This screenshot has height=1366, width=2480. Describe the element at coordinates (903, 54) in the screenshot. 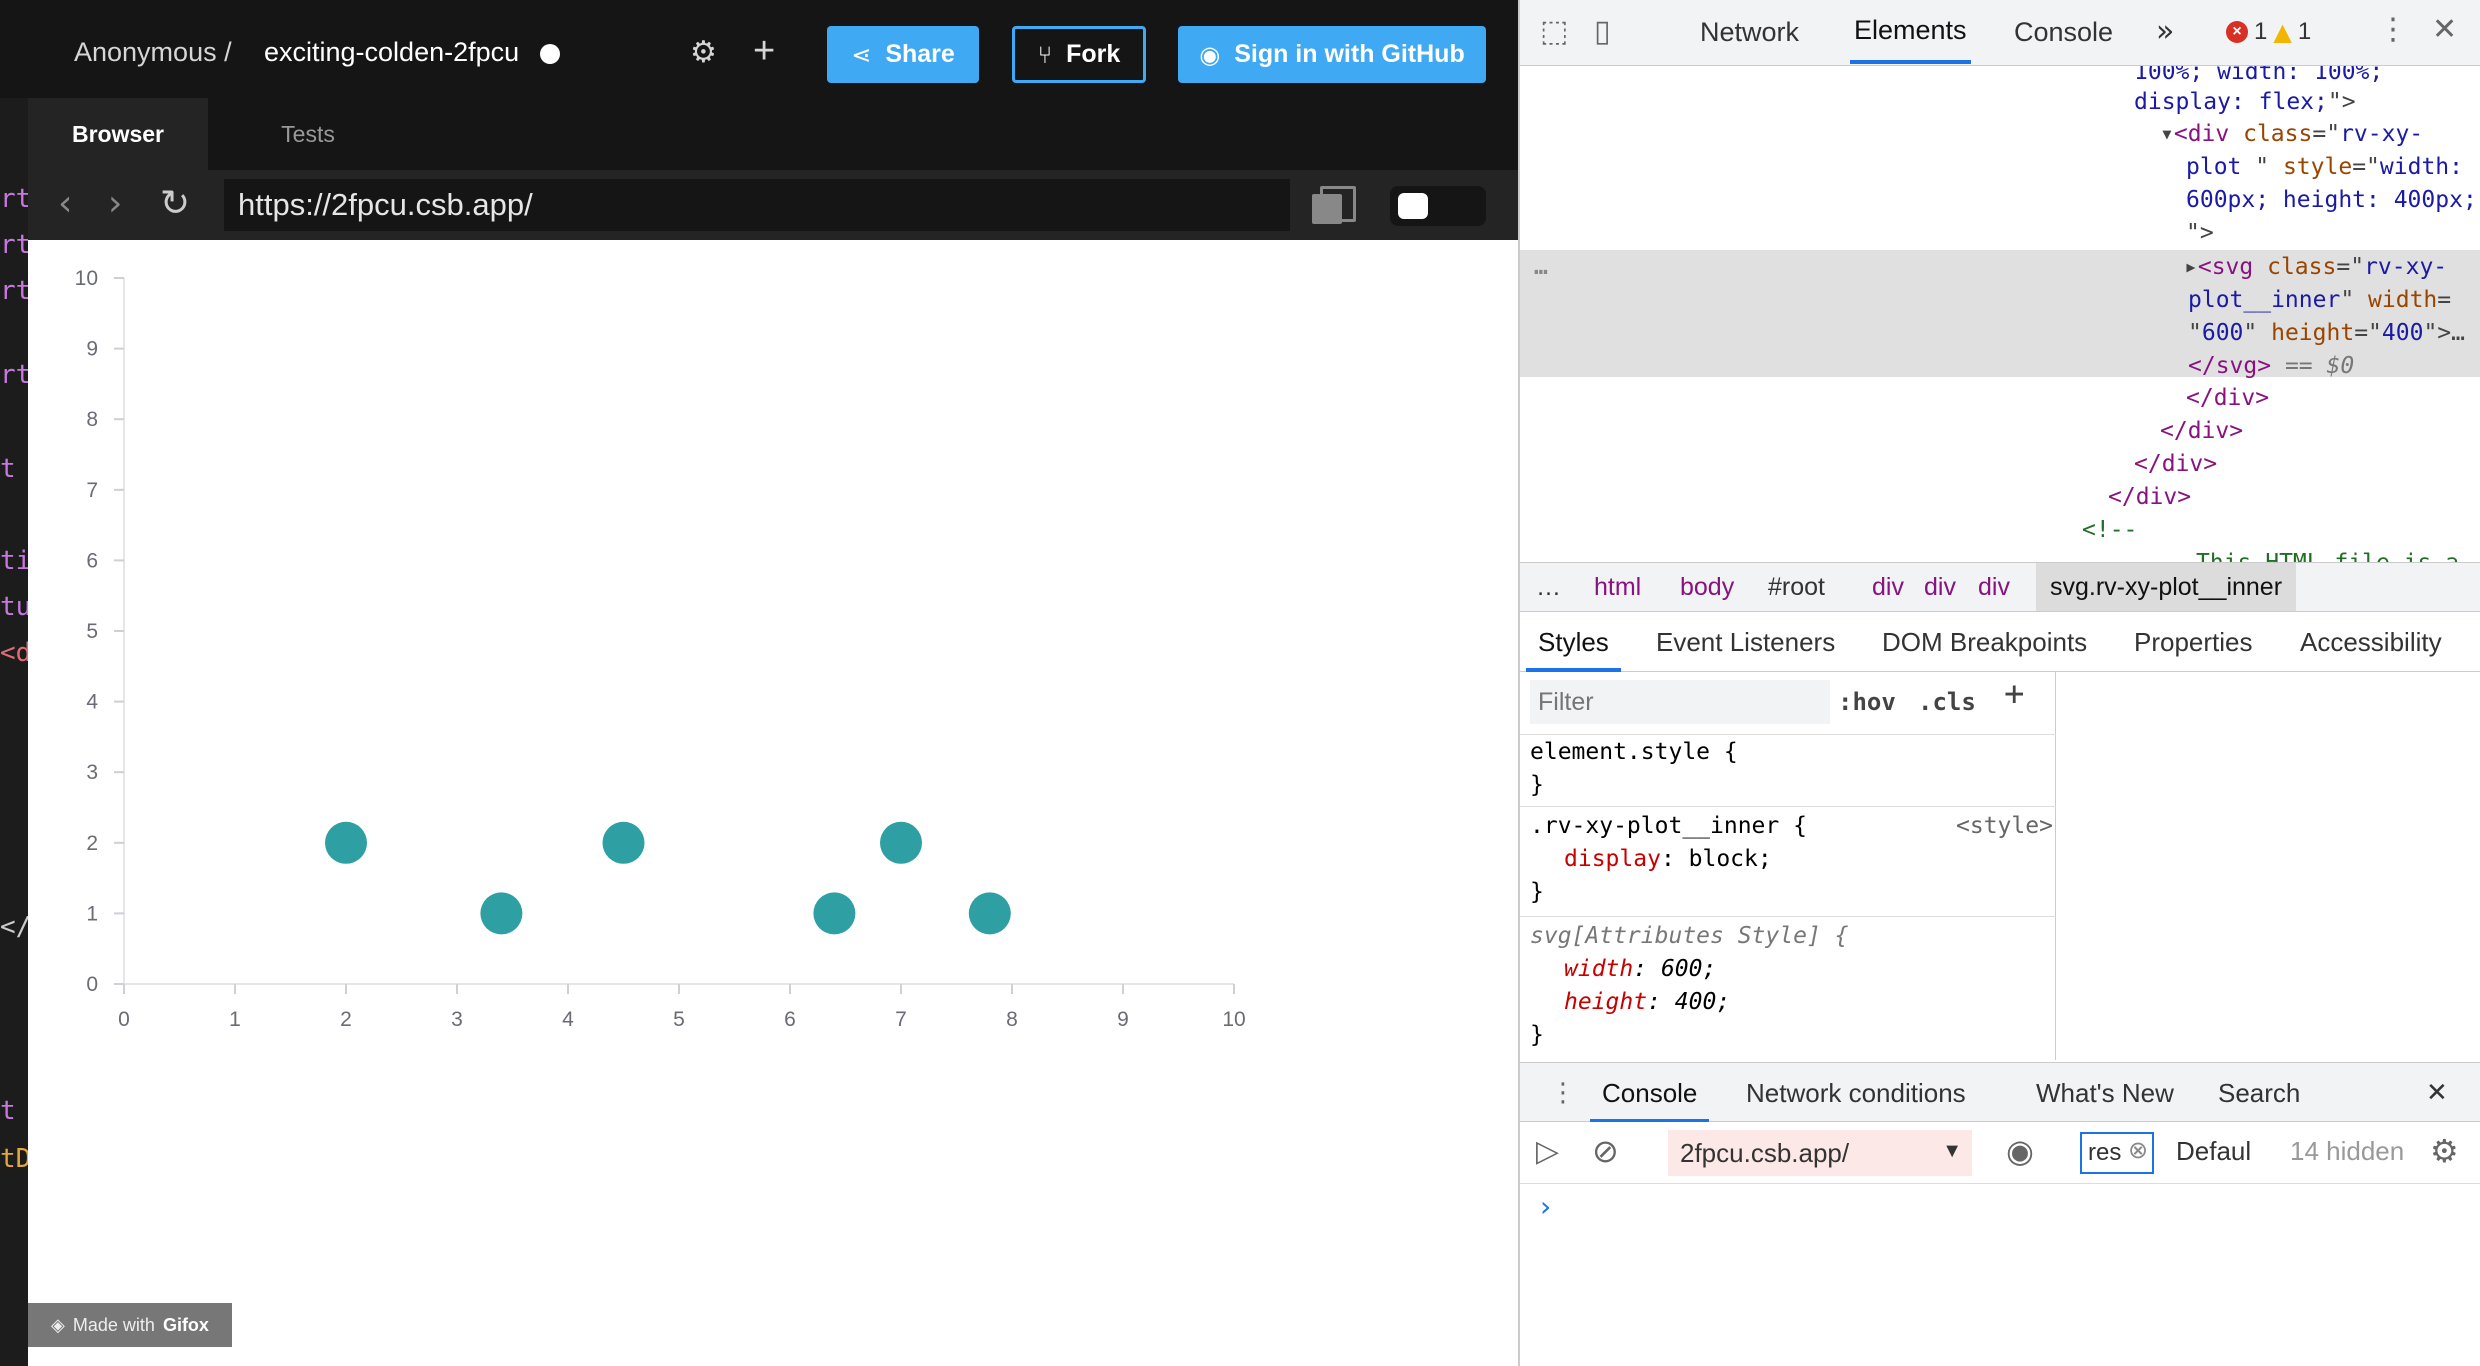

I see `share-button: ⋖ Share` at that location.